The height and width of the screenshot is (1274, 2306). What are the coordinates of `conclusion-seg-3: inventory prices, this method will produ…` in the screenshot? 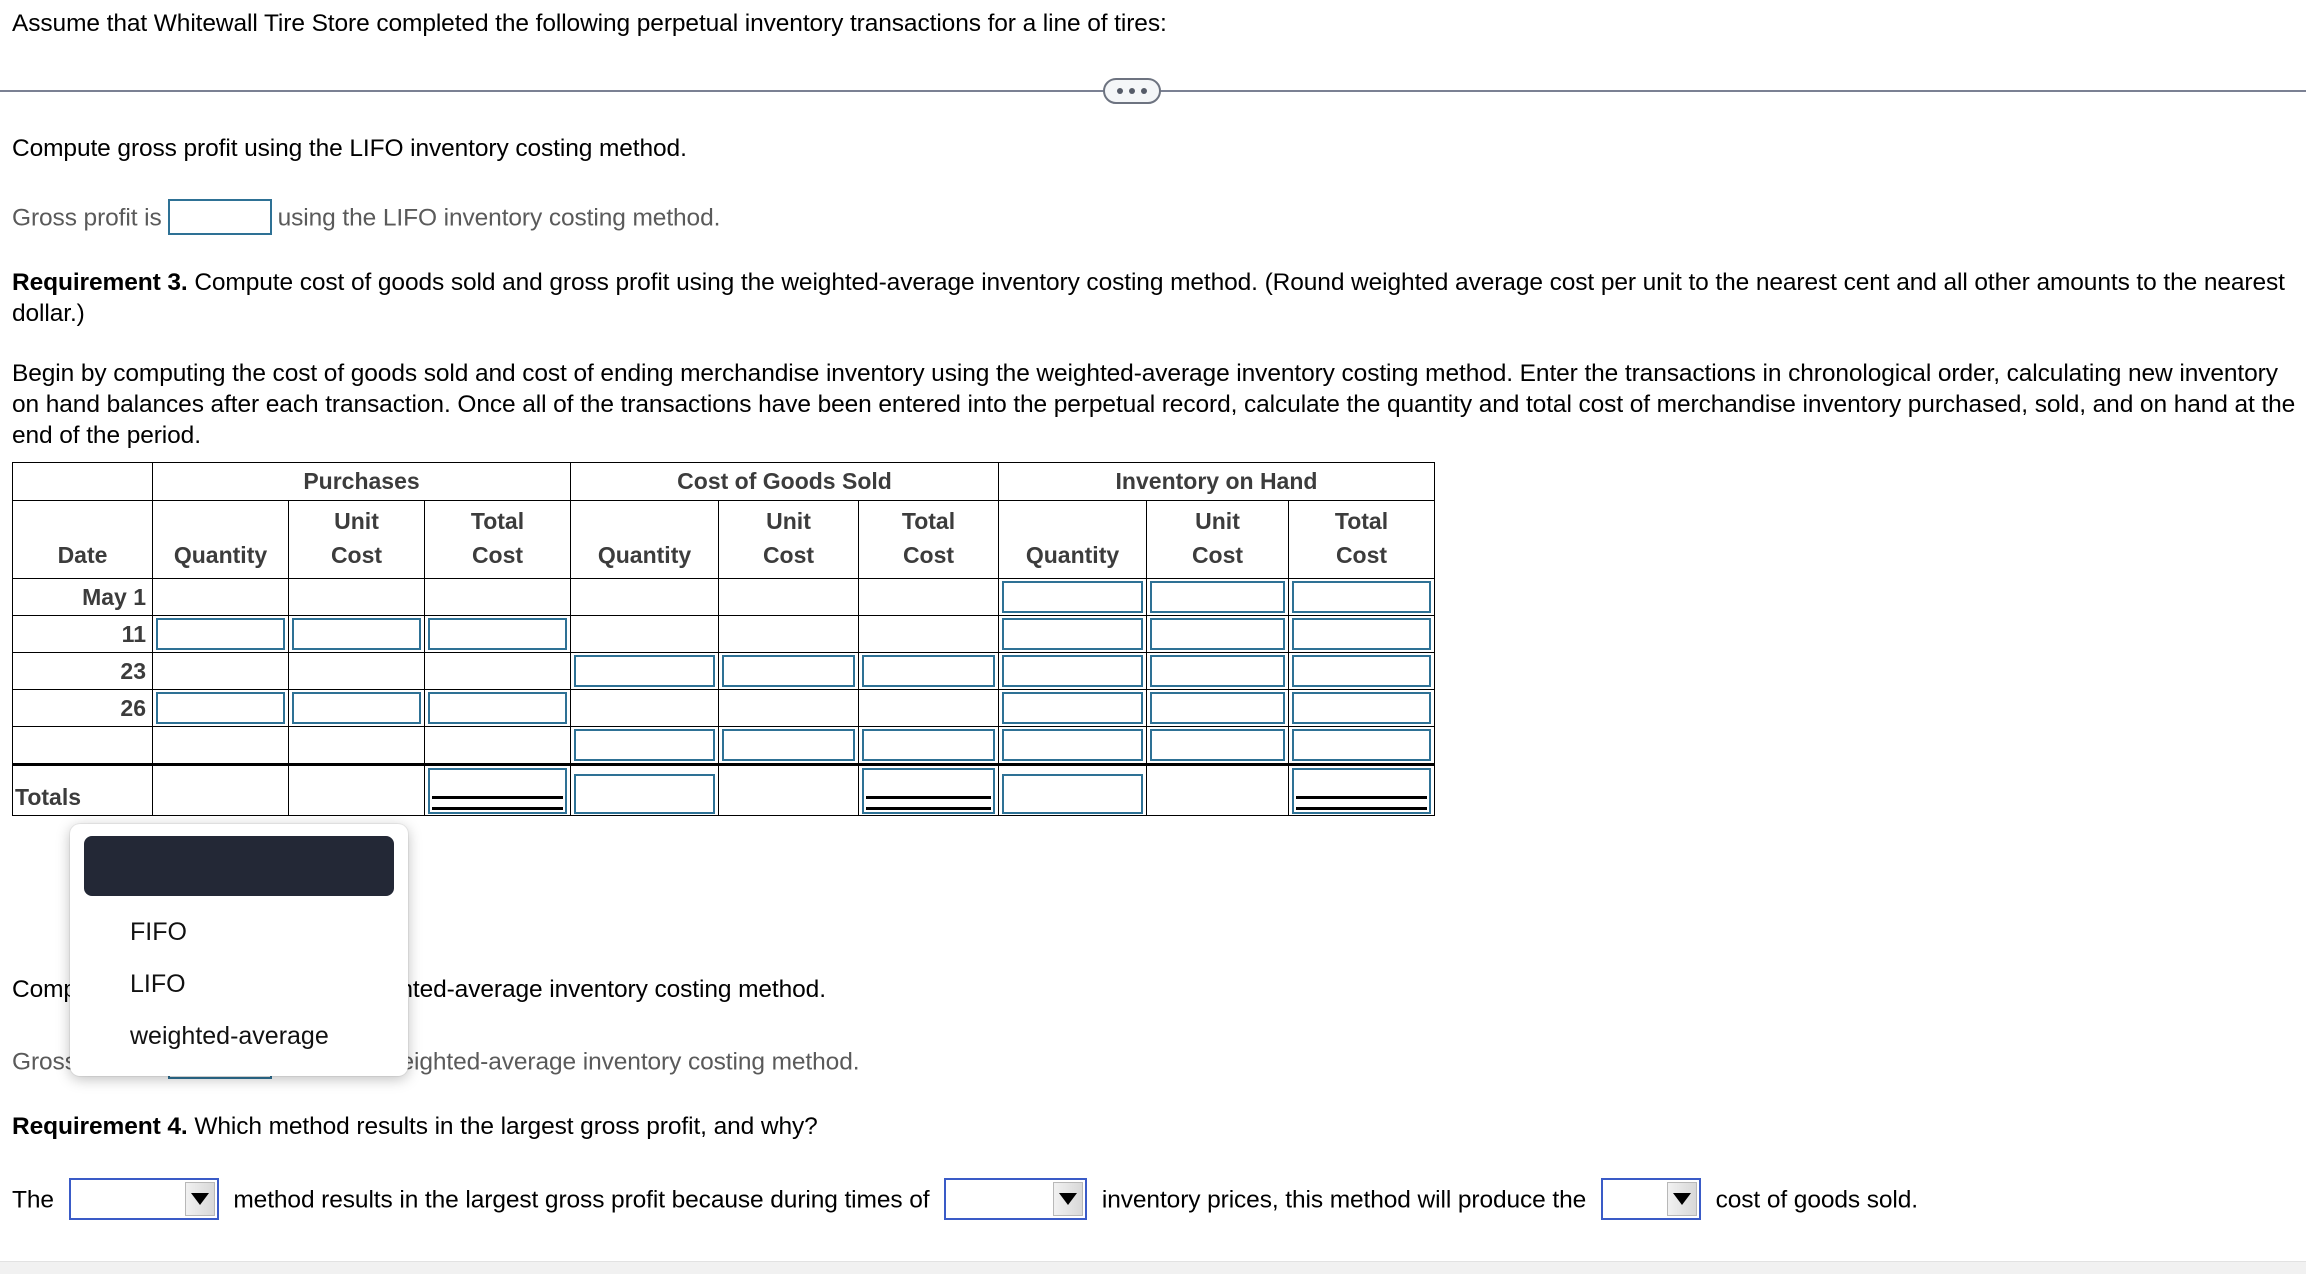 It's located at (1344, 1200).